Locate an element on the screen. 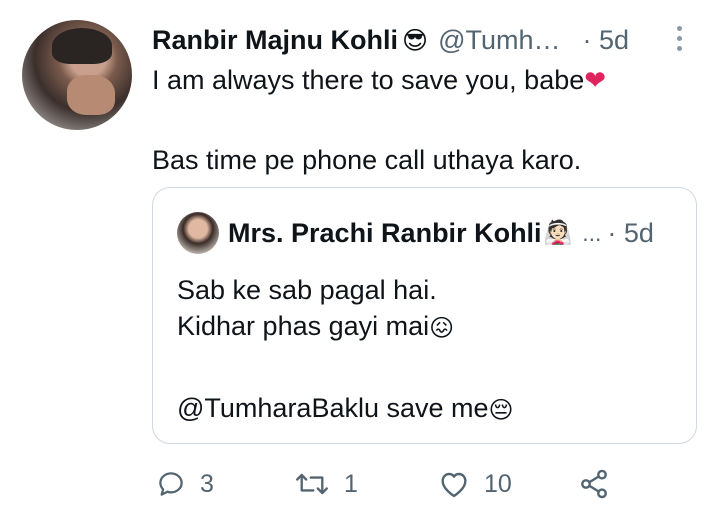 This screenshot has height=510, width=719. quoted-line is located at coordinates (345, 362).